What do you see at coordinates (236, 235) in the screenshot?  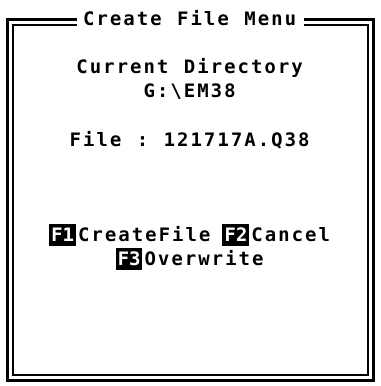 I see `f2-key-label: F2` at bounding box center [236, 235].